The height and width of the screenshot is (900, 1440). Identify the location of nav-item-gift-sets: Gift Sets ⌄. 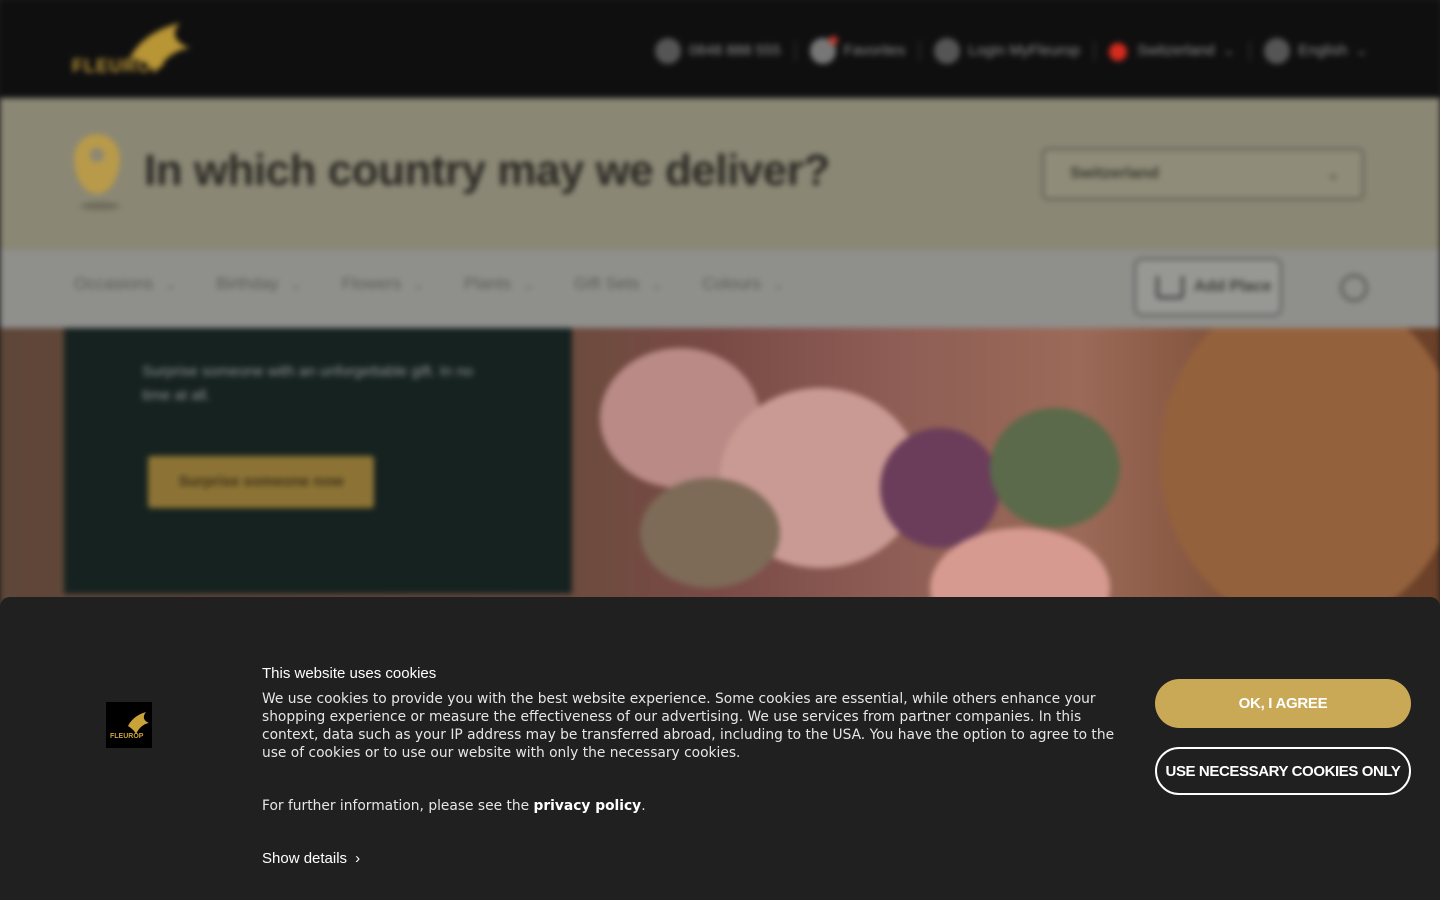
(618, 284).